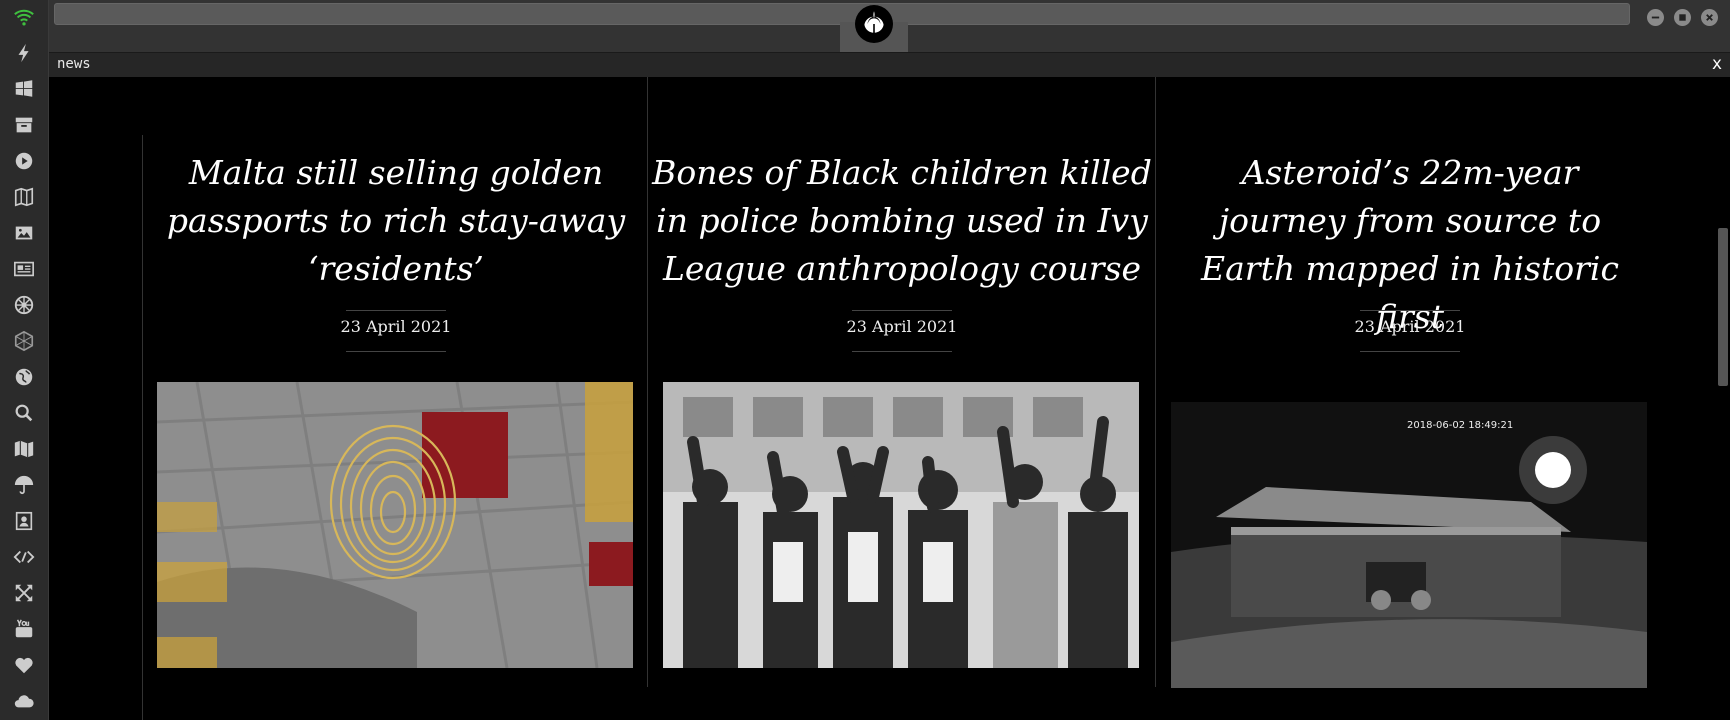  I want to click on map-book-icon, so click(24, 197).